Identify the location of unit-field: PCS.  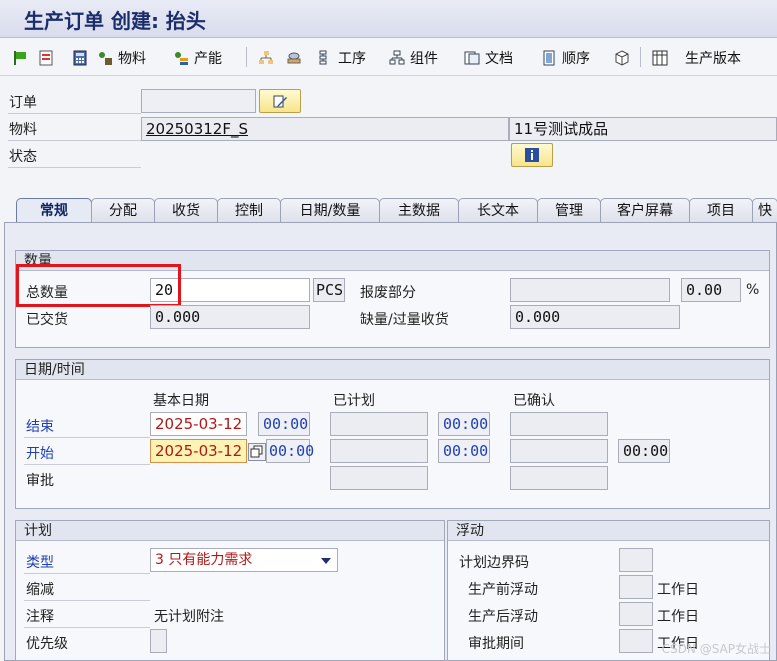
(329, 290).